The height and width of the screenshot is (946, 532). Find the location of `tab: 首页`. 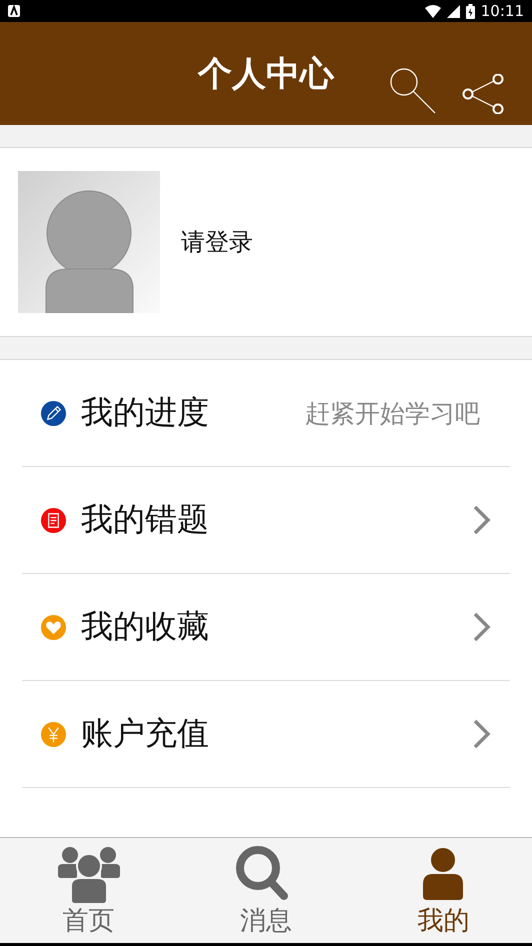

tab: 首页 is located at coordinates (89, 890).